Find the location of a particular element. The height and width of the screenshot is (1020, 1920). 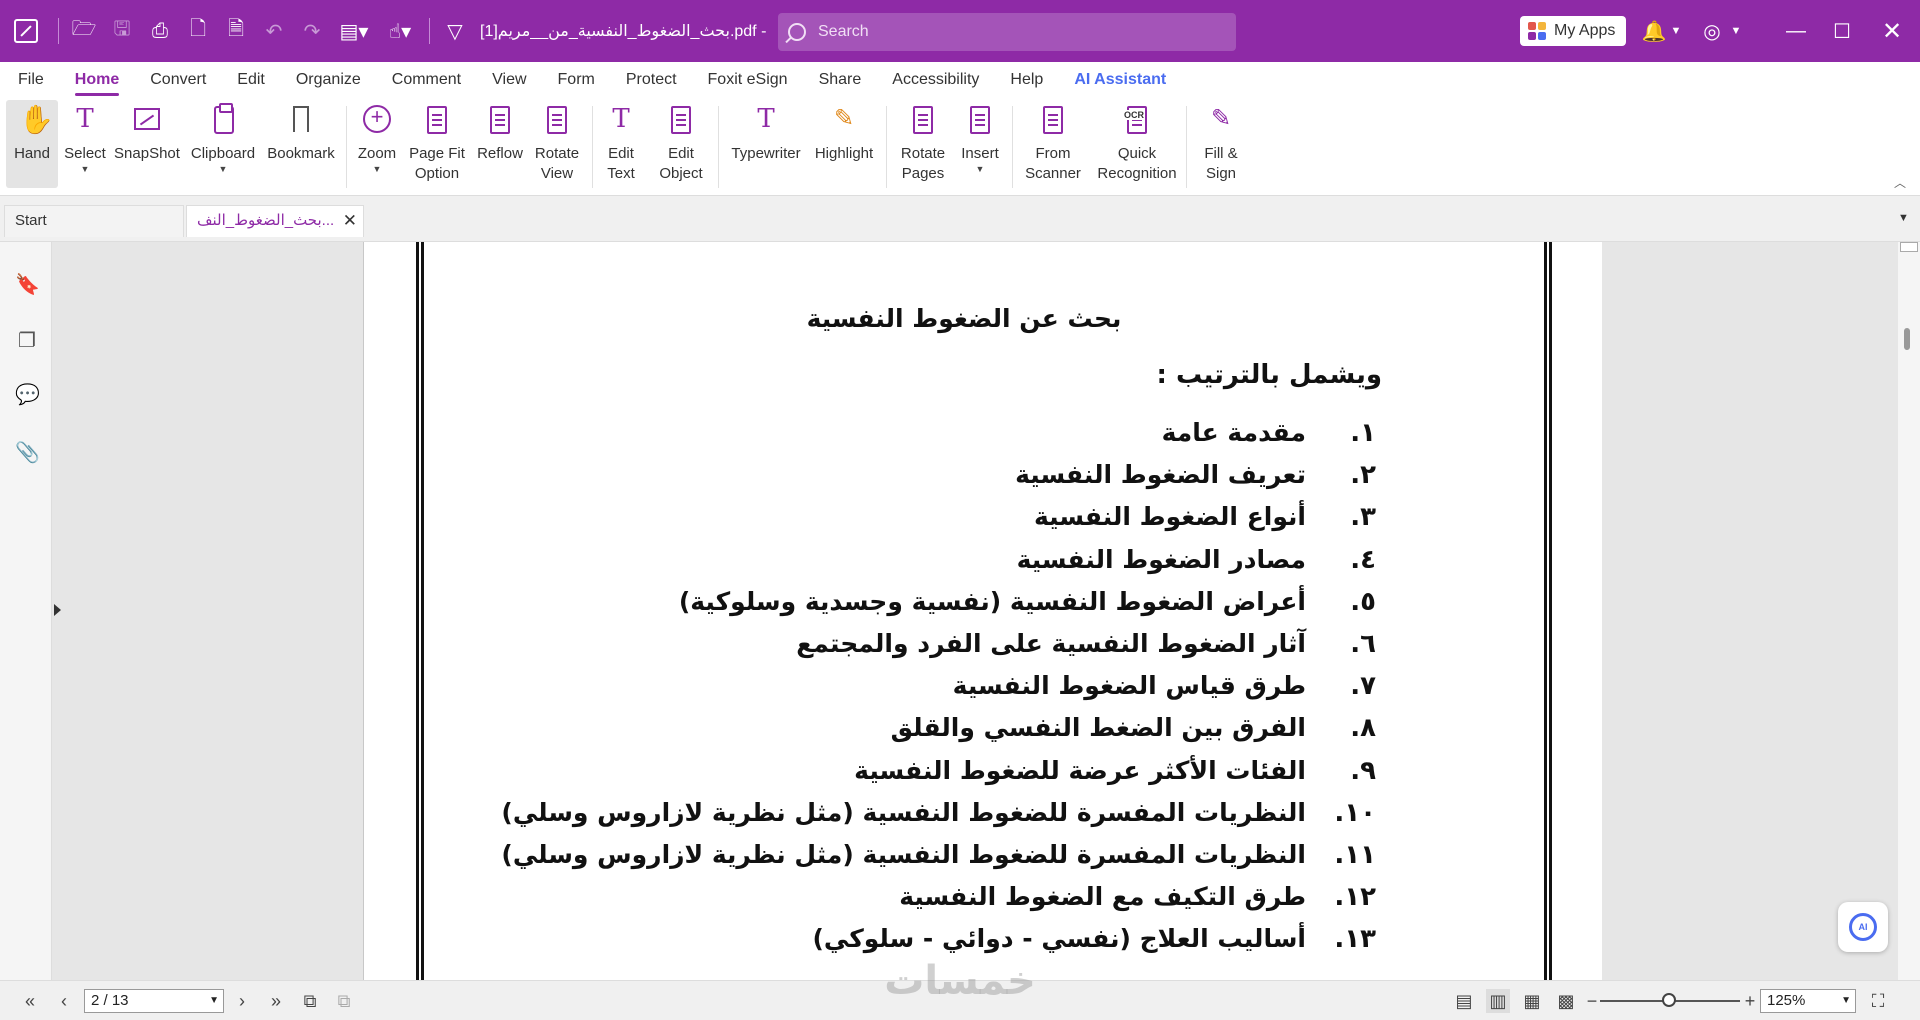

edit-object-button: Edit Object is located at coordinates (681, 144).